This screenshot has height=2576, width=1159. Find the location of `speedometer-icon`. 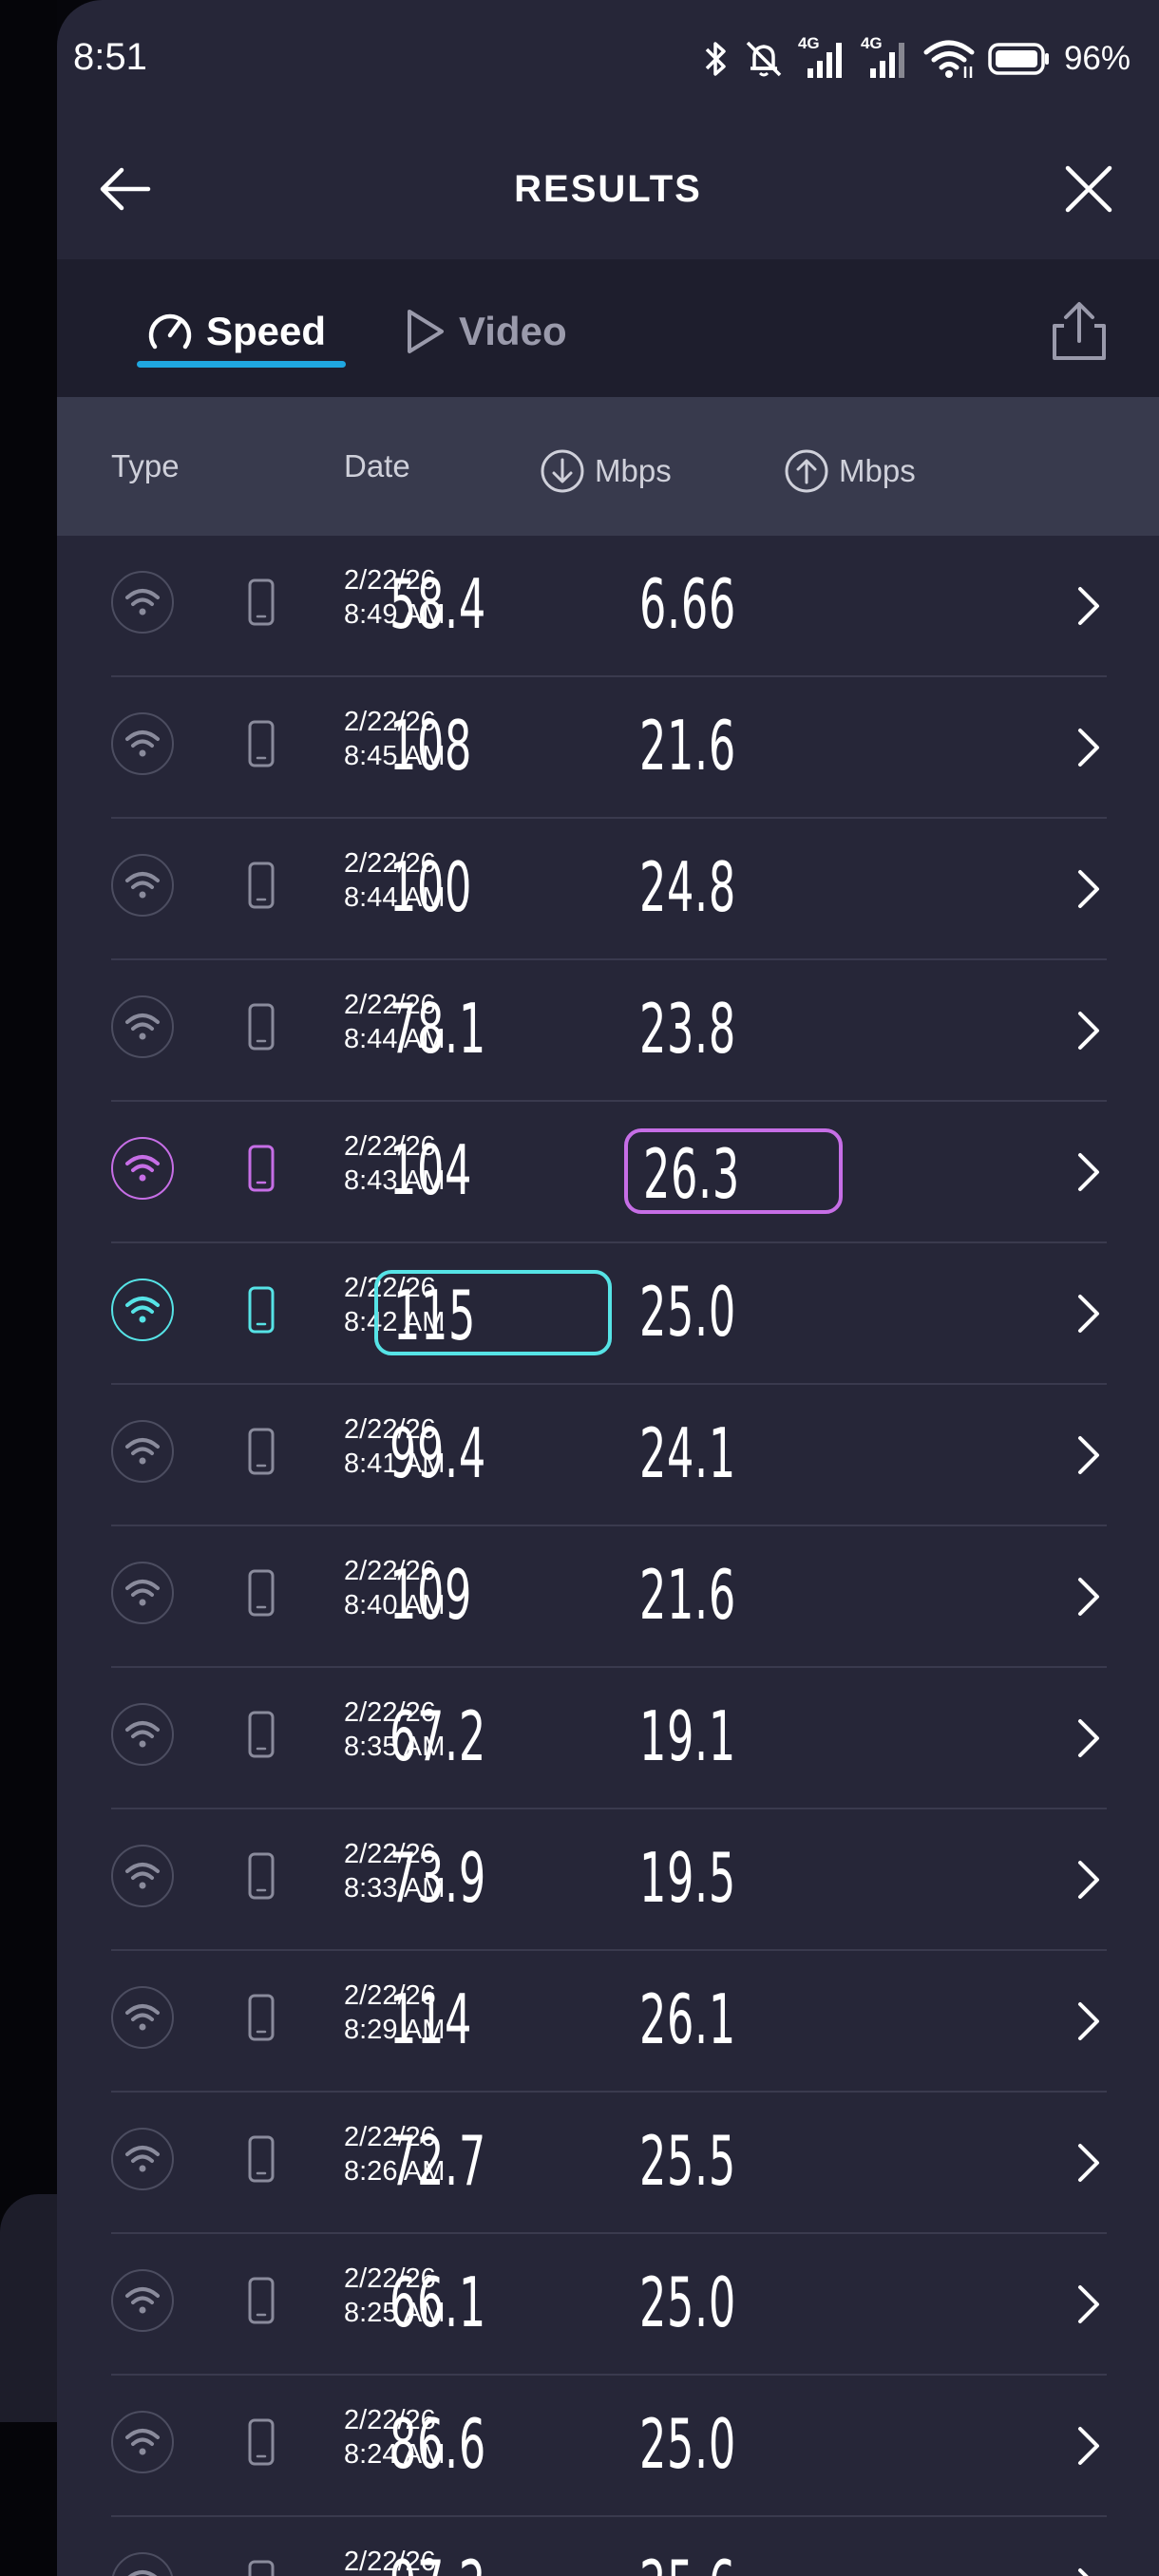

speedometer-icon is located at coordinates (170, 331).